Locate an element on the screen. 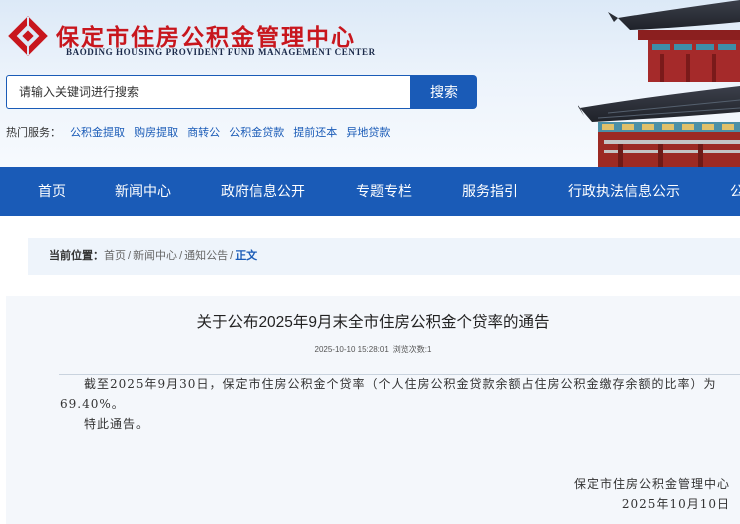  search-button: 搜索 is located at coordinates (444, 92).